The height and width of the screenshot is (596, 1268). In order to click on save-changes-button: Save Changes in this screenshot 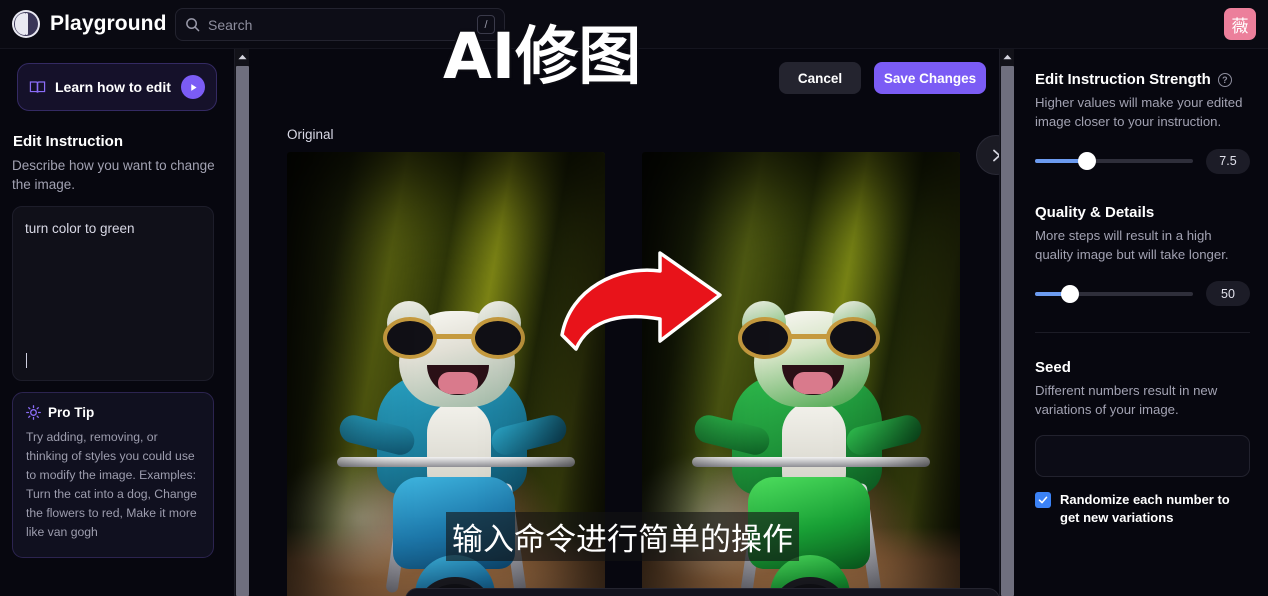, I will do `click(930, 78)`.